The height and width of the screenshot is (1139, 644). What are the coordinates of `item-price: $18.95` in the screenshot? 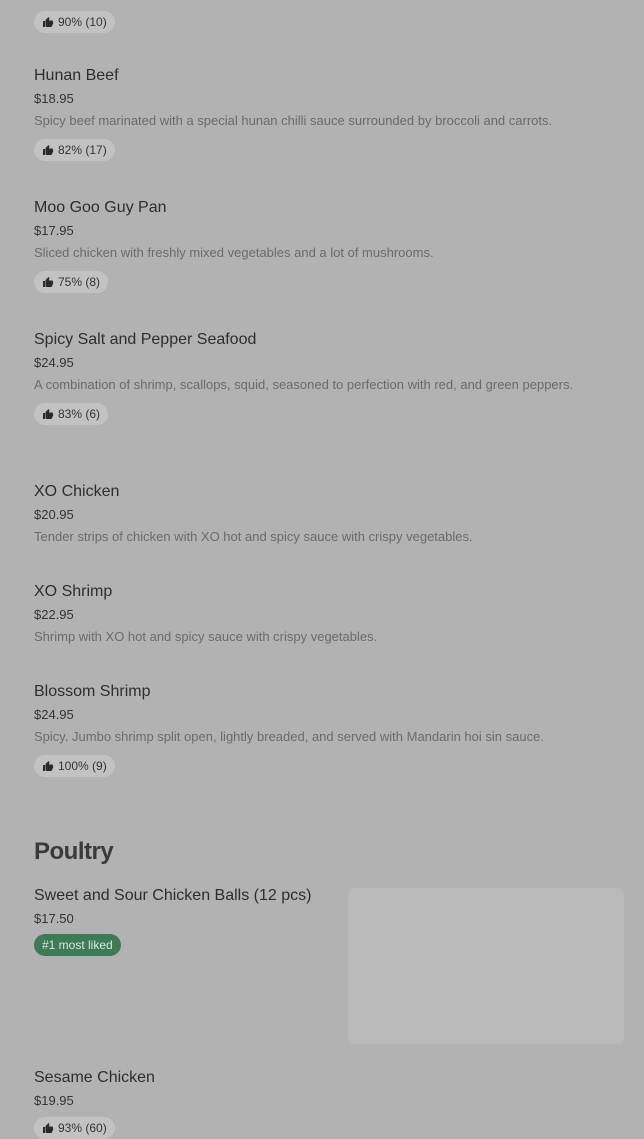 It's located at (54, 98).